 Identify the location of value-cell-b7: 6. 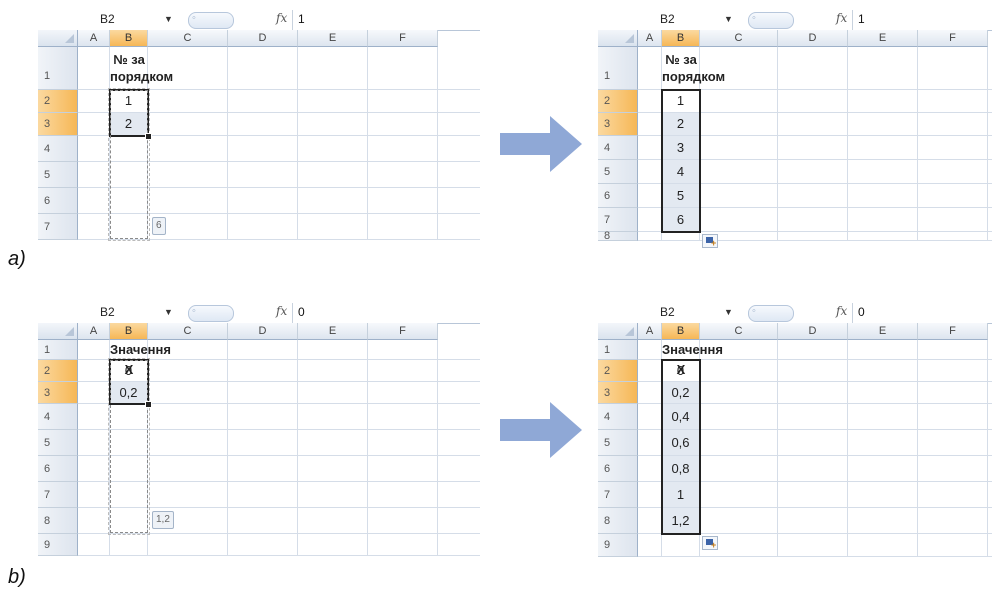
(680, 219).